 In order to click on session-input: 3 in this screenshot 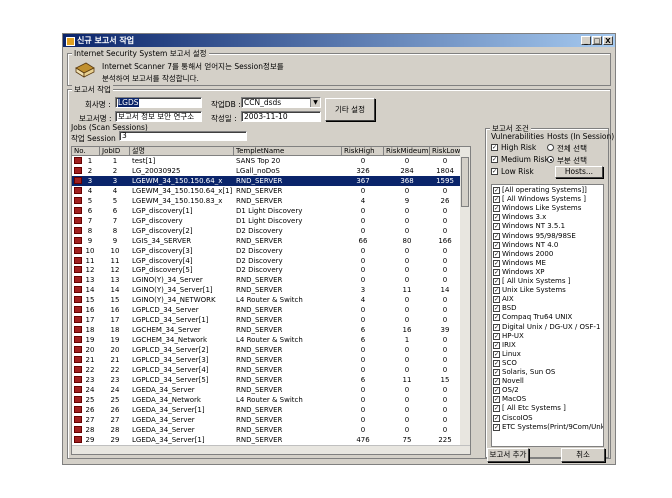, I will do `click(183, 136)`.